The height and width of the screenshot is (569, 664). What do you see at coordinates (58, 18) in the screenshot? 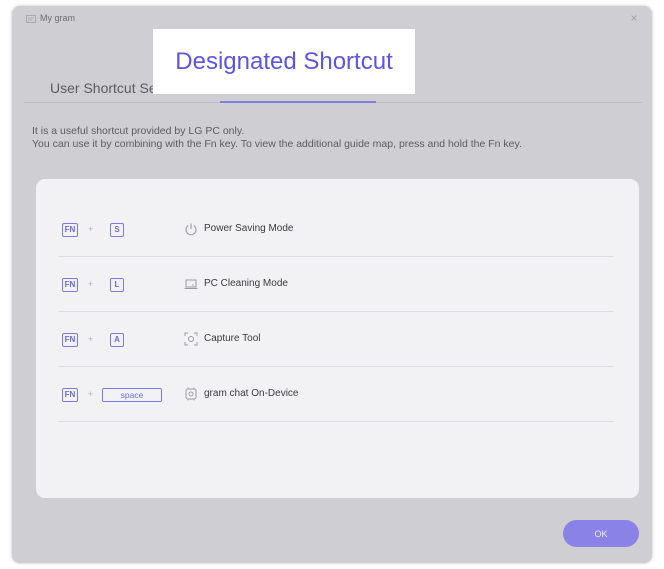
I see `window-title: My gram` at bounding box center [58, 18].